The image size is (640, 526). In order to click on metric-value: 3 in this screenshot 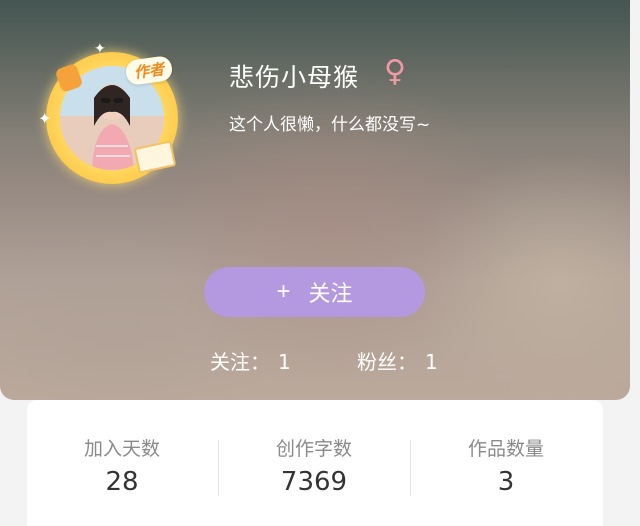, I will do `click(506, 482)`.